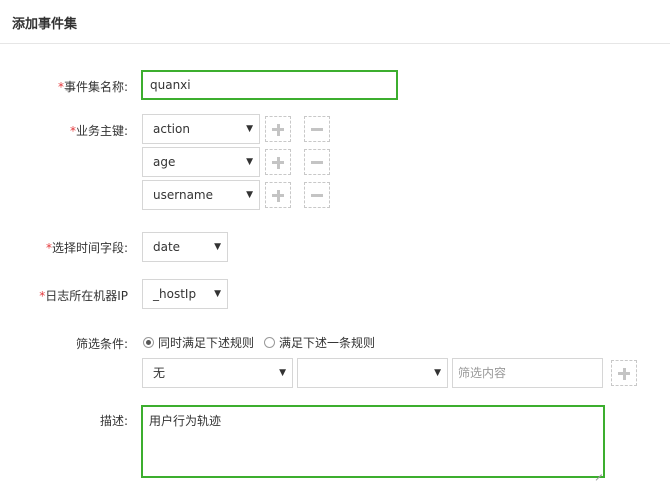 The image size is (670, 489). What do you see at coordinates (159, 373) in the screenshot?
I see `filter-field-value: 无` at bounding box center [159, 373].